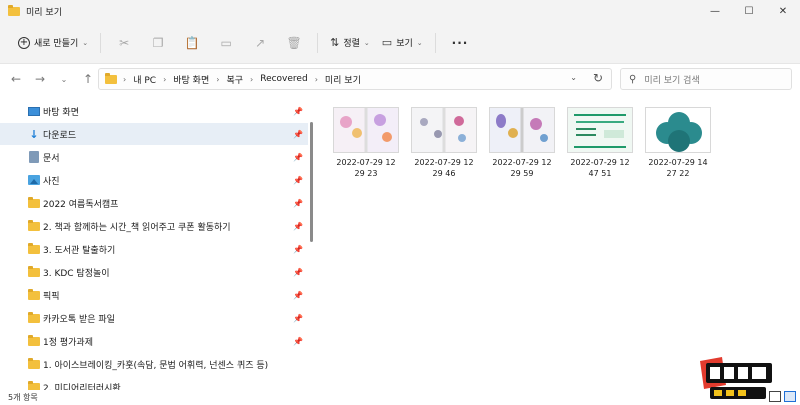 The height and width of the screenshot is (405, 800). What do you see at coordinates (678, 173) in the screenshot?
I see `file-name-line: 27 22` at bounding box center [678, 173].